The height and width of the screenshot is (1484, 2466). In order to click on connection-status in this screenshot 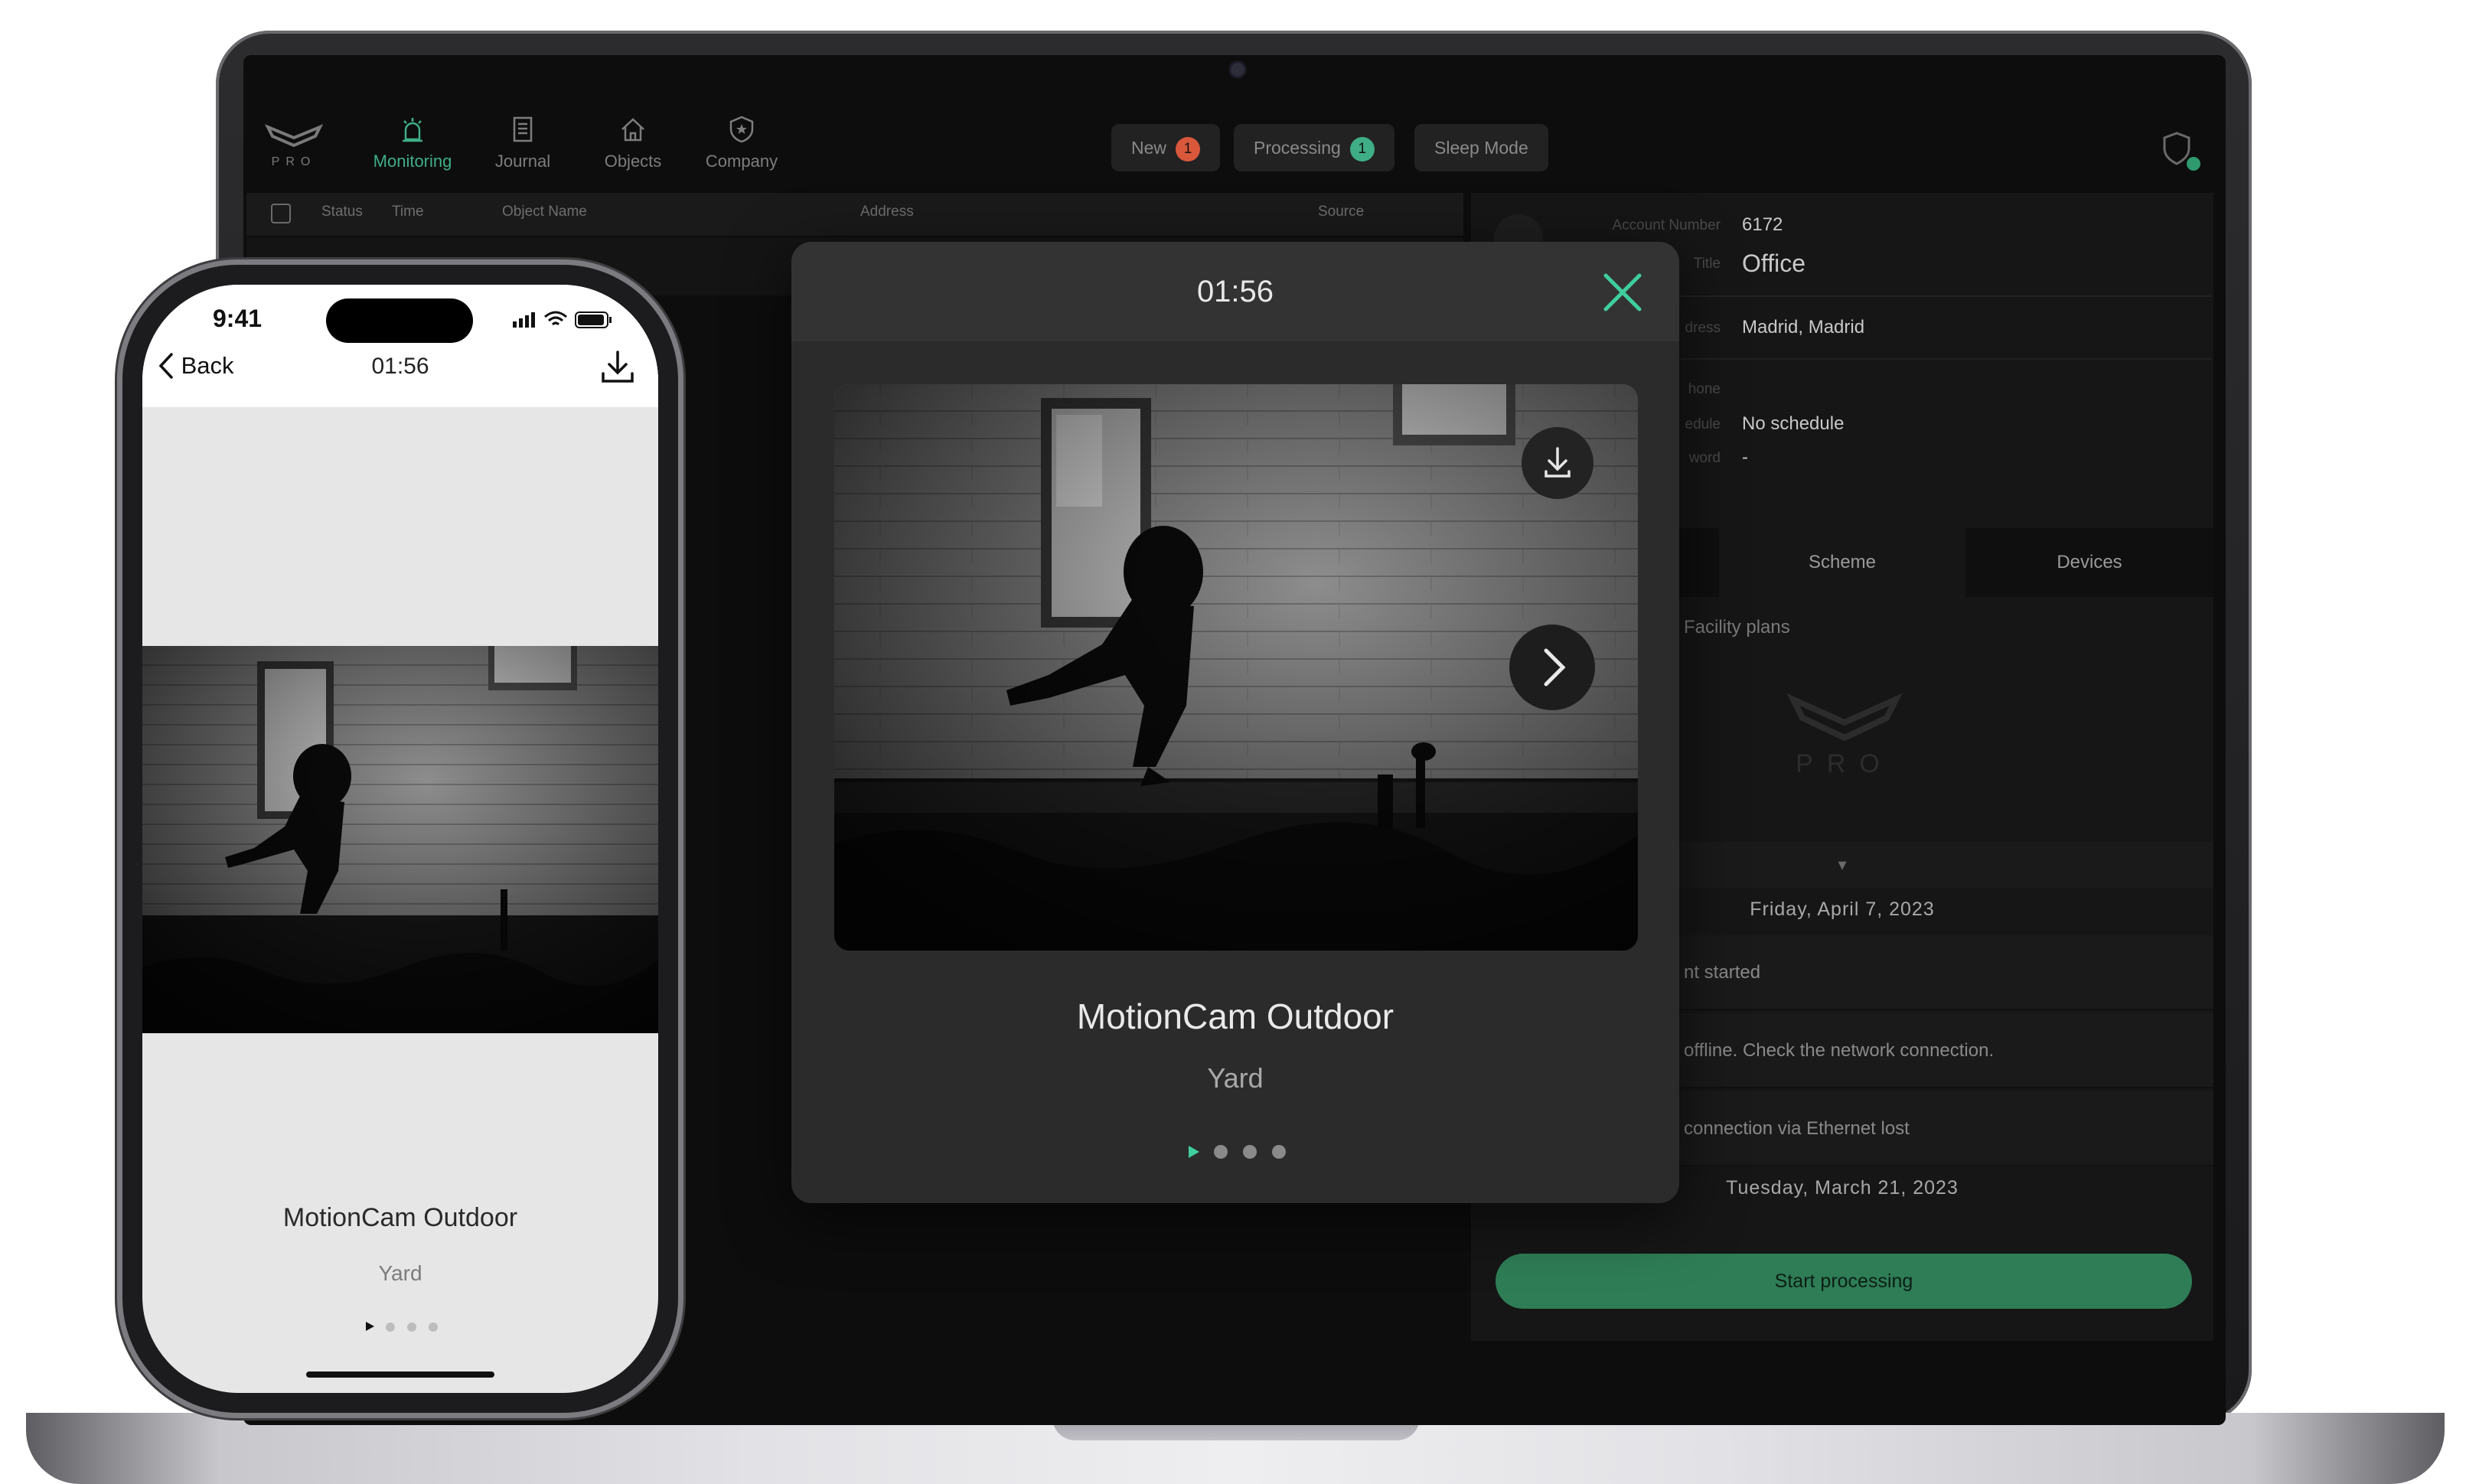, I will do `click(2181, 151)`.